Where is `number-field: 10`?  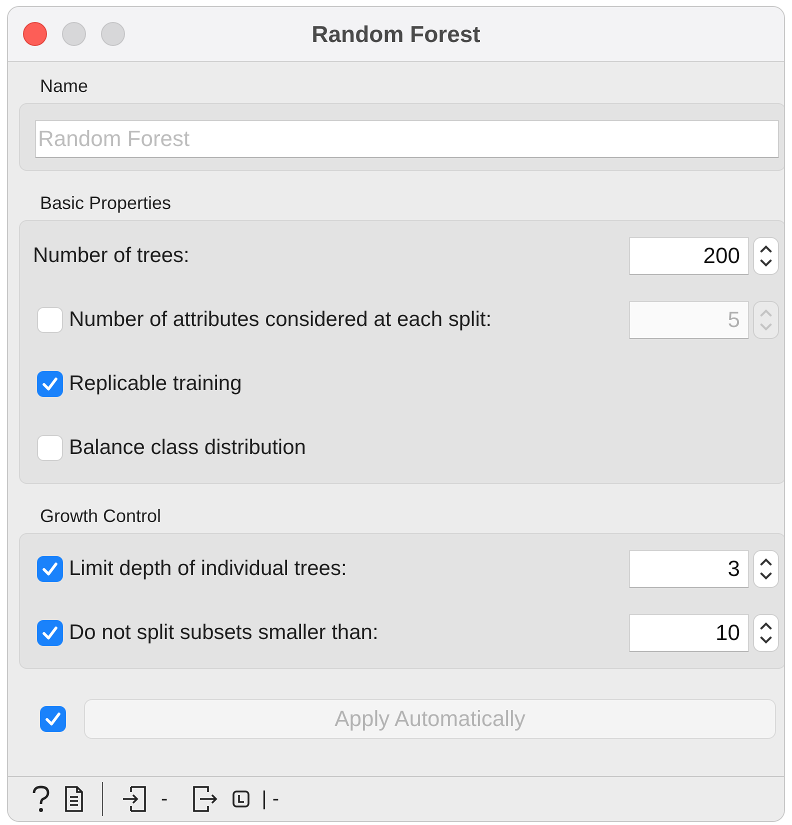
number-field: 10 is located at coordinates (689, 633).